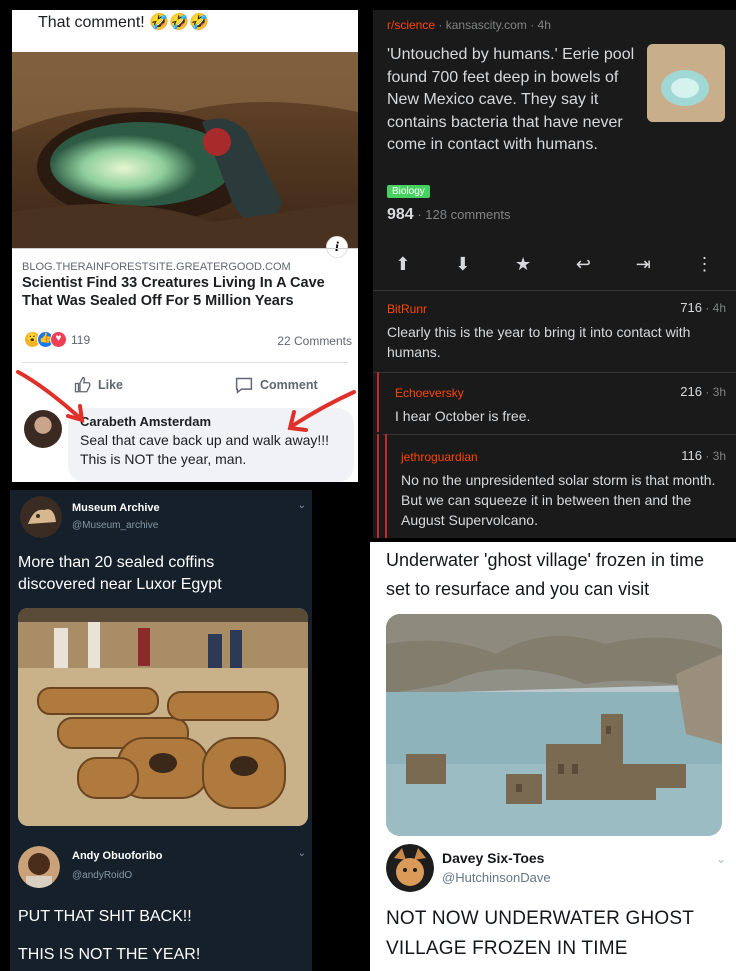  I want to click on post-stats: 984 · 128 comments, so click(449, 214).